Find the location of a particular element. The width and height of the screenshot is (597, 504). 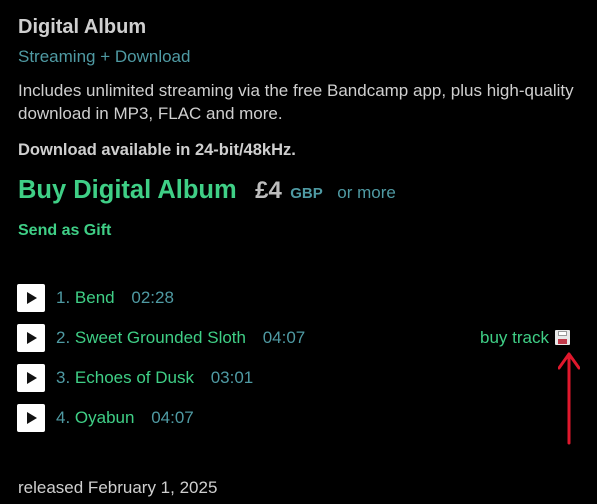

track-duration: 03:01 is located at coordinates (232, 377).